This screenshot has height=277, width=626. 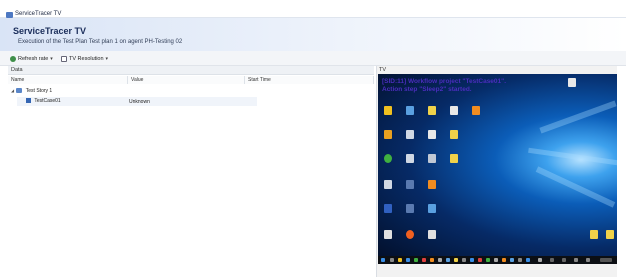 I want to click on folder-icon, so click(x=19, y=90).